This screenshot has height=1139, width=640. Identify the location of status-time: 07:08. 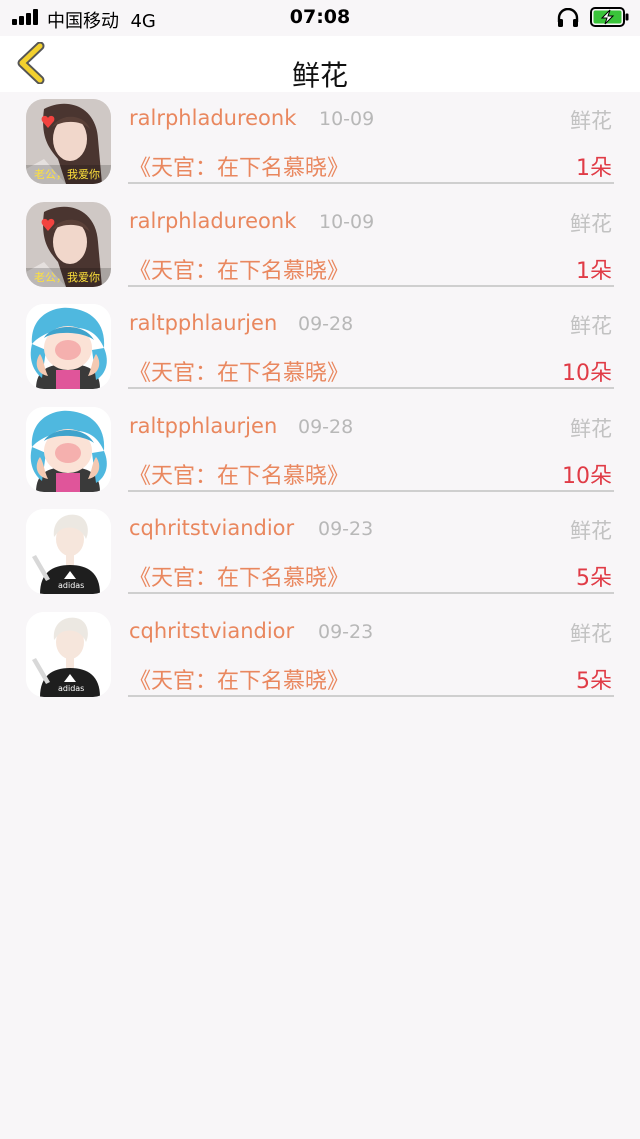
(320, 17).